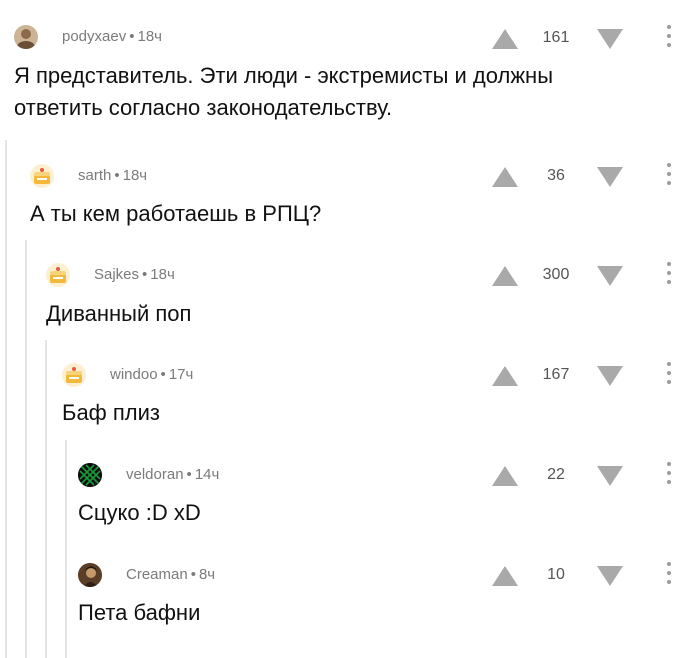 This screenshot has height=658, width=700. I want to click on author-name: Creaman, so click(157, 574).